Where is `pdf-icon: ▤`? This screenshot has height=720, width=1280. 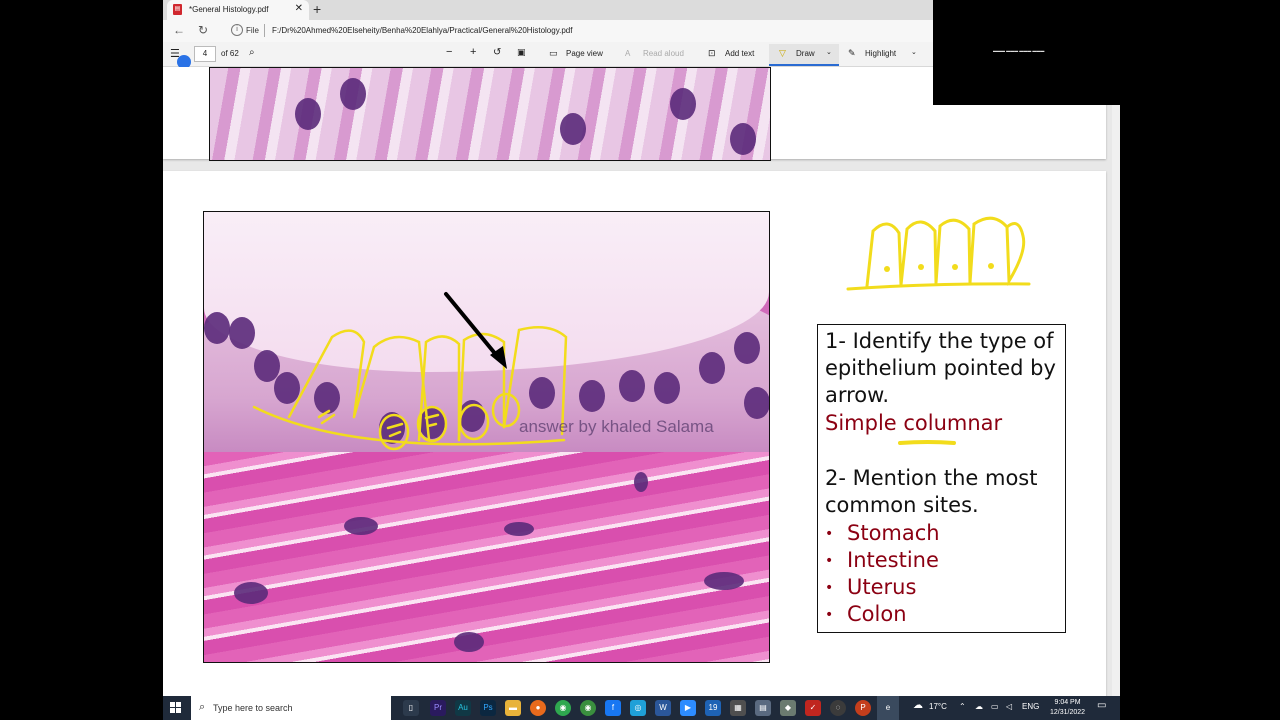
pdf-icon: ▤ is located at coordinates (177, 9).